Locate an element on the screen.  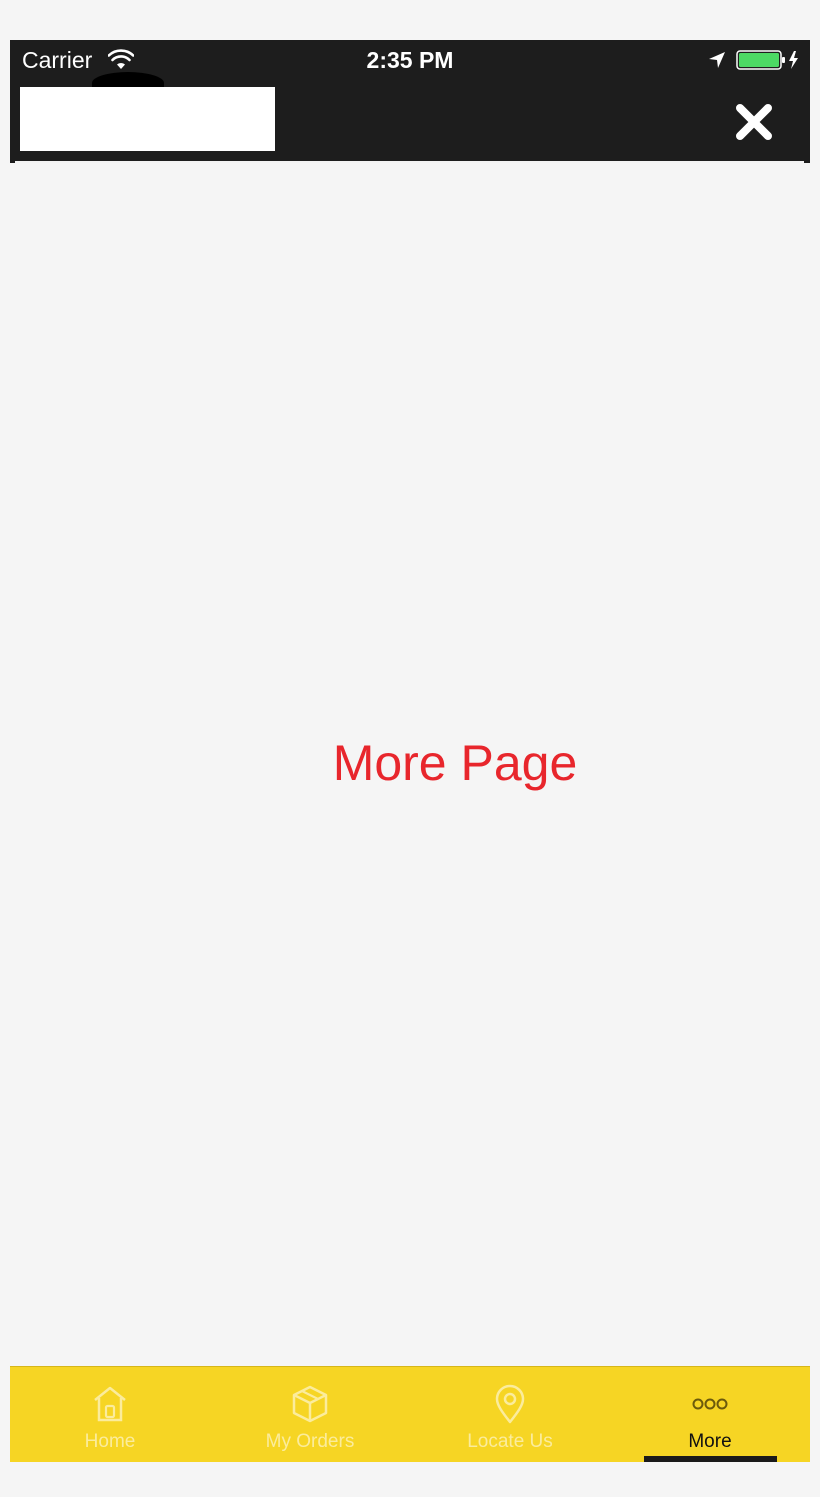
close-icon is located at coordinates (754, 122).